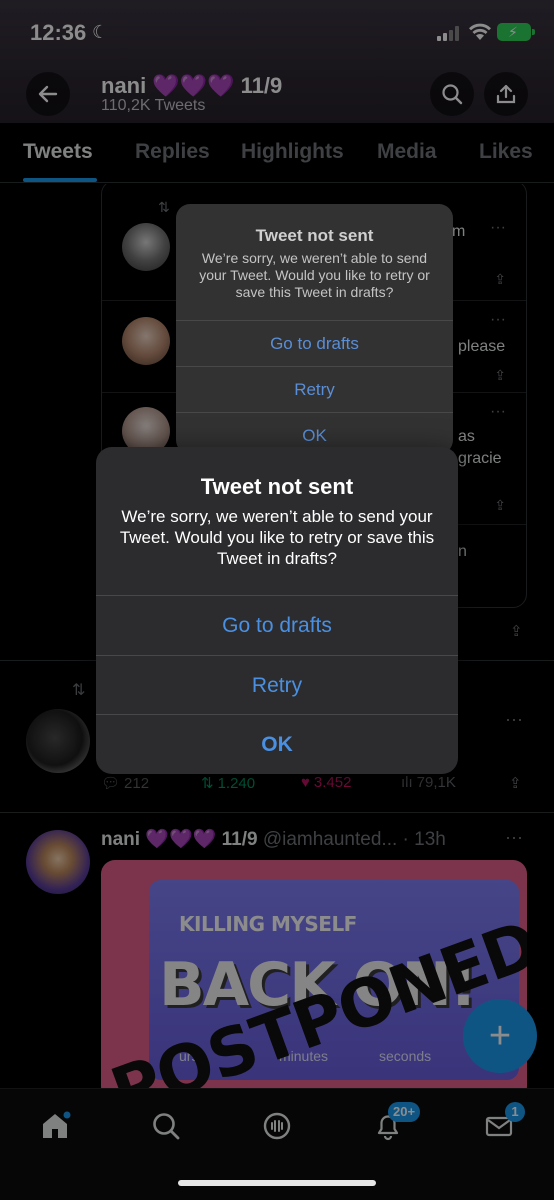 Image resolution: width=554 pixels, height=1200 pixels. I want to click on home-indicator, so click(277, 1183).